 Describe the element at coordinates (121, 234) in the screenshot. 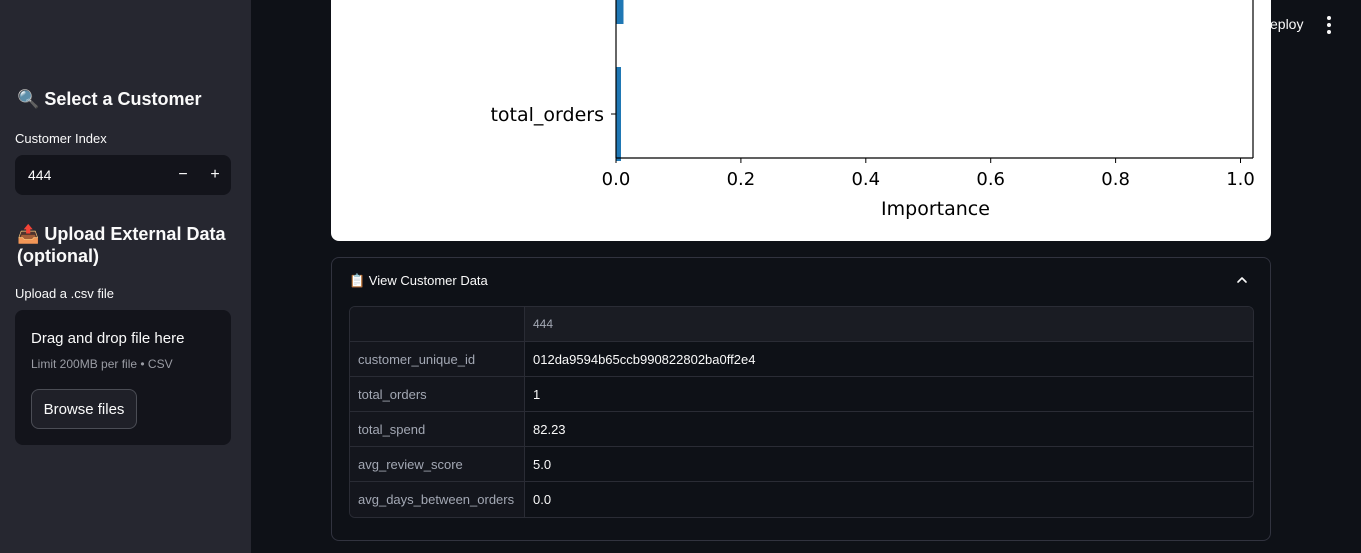

I see `upload-heading-line1: 📤 Upload External Data` at that location.